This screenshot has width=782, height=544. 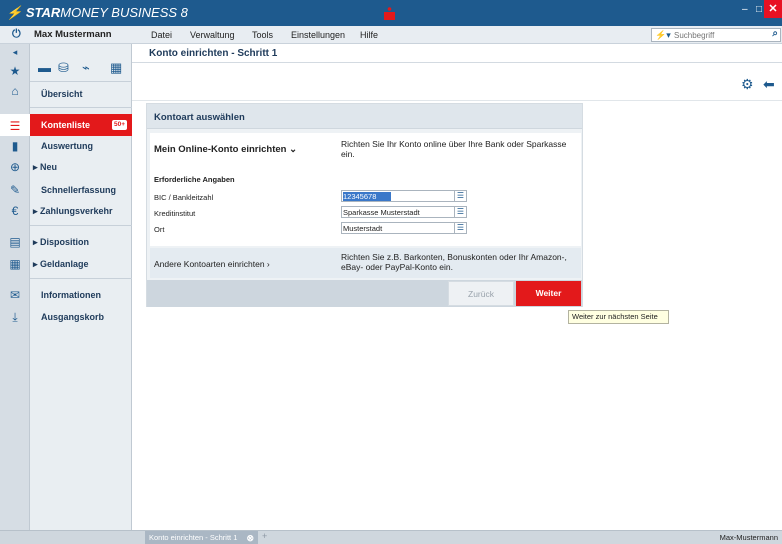 I want to click on power-icon: ⏻, so click(x=16, y=34).